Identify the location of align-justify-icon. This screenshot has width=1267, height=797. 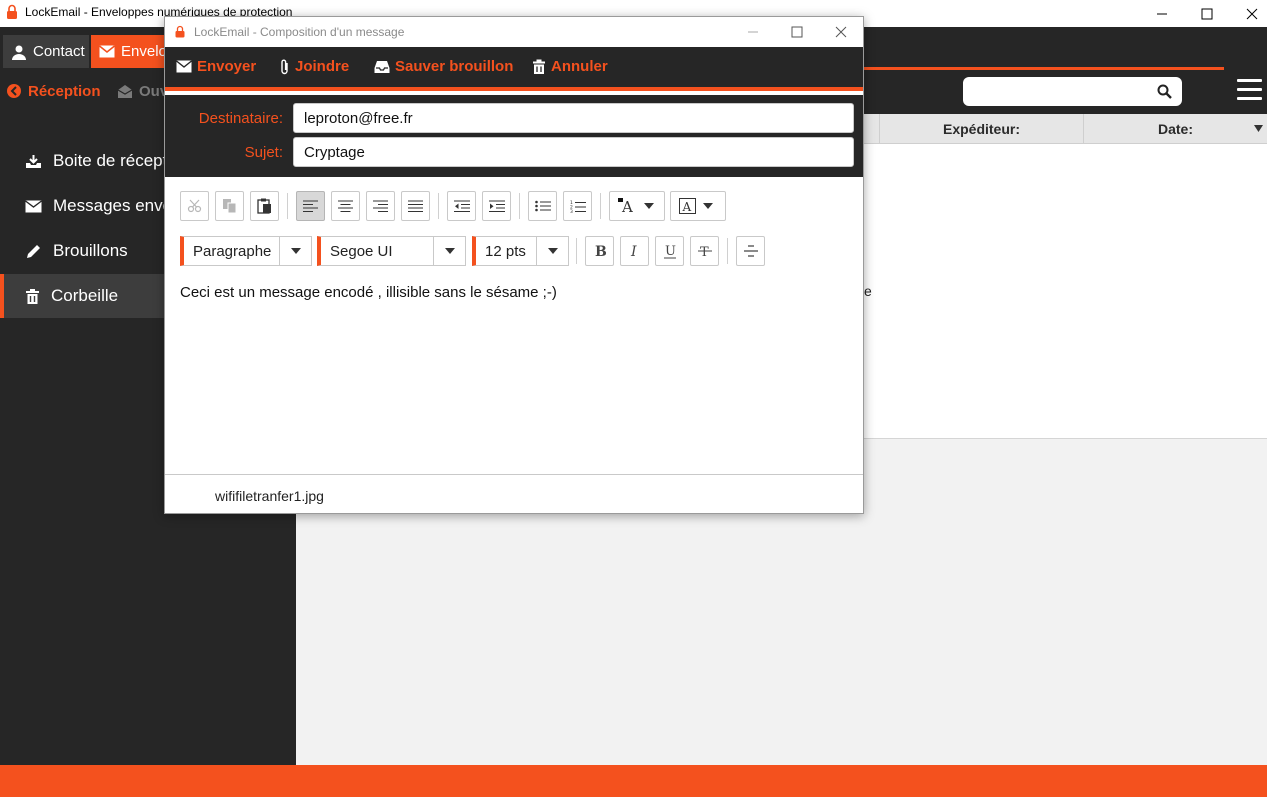
(415, 206).